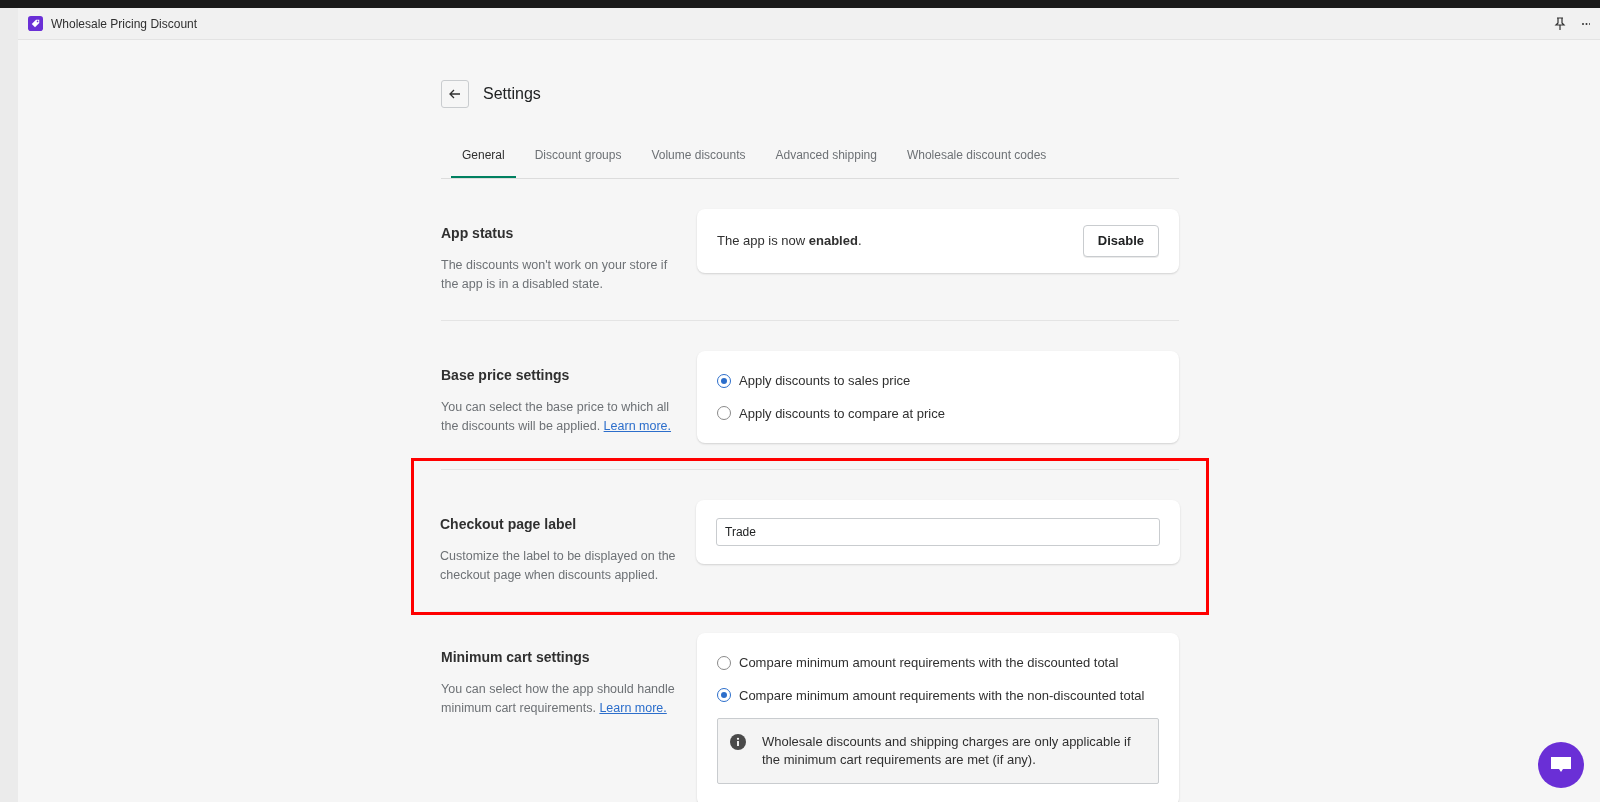 The height and width of the screenshot is (802, 1600). What do you see at coordinates (512, 94) in the screenshot?
I see `page-title: Settings` at bounding box center [512, 94].